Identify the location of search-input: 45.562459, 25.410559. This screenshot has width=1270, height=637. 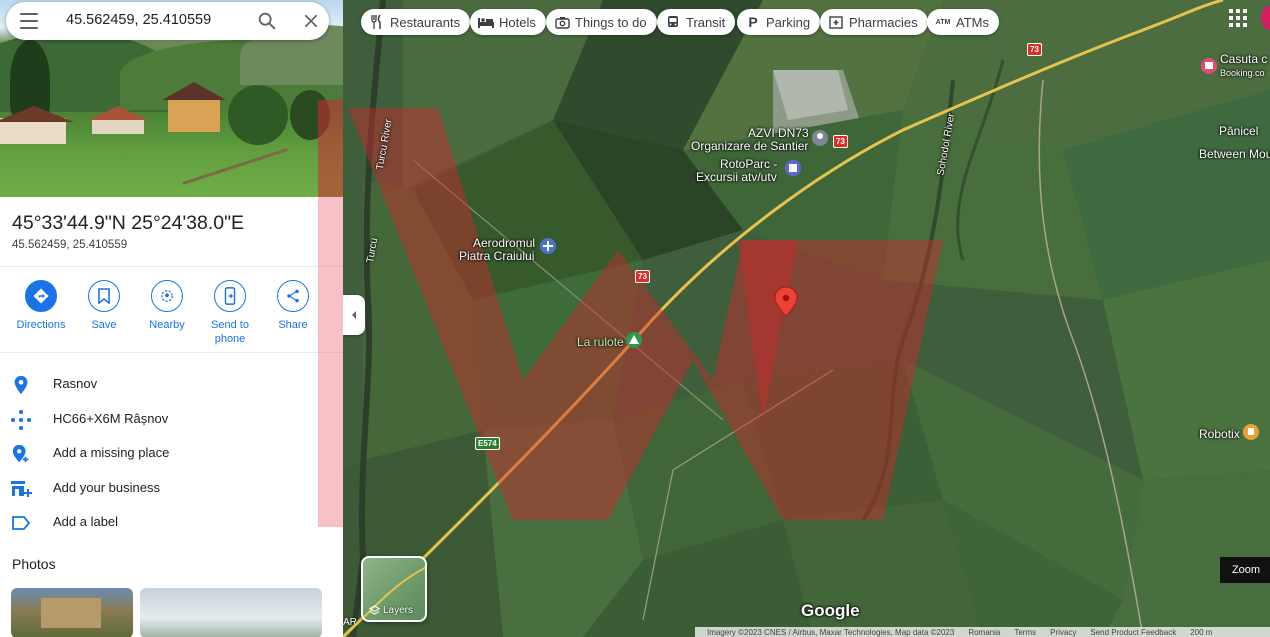
(138, 20).